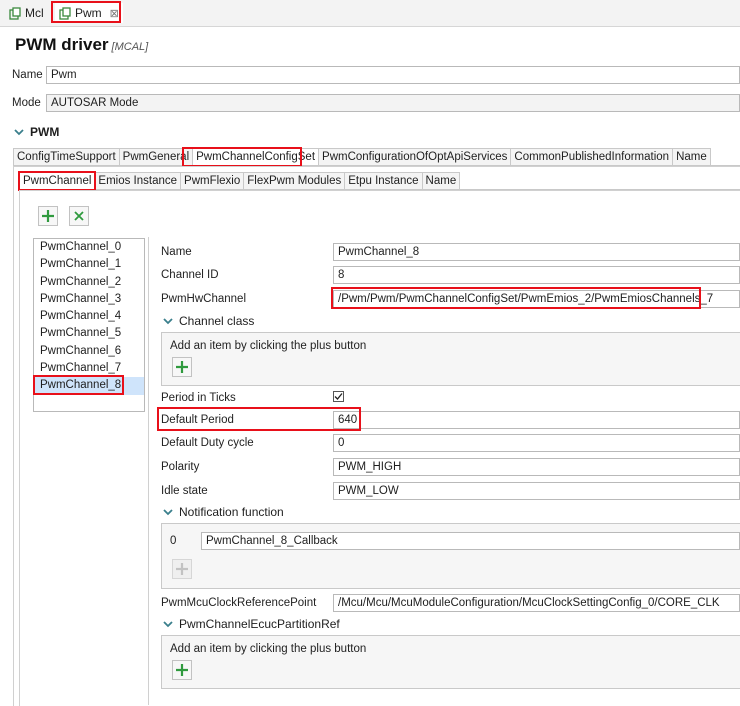  I want to click on tab-etpu-instance: Etpu Instance, so click(383, 180).